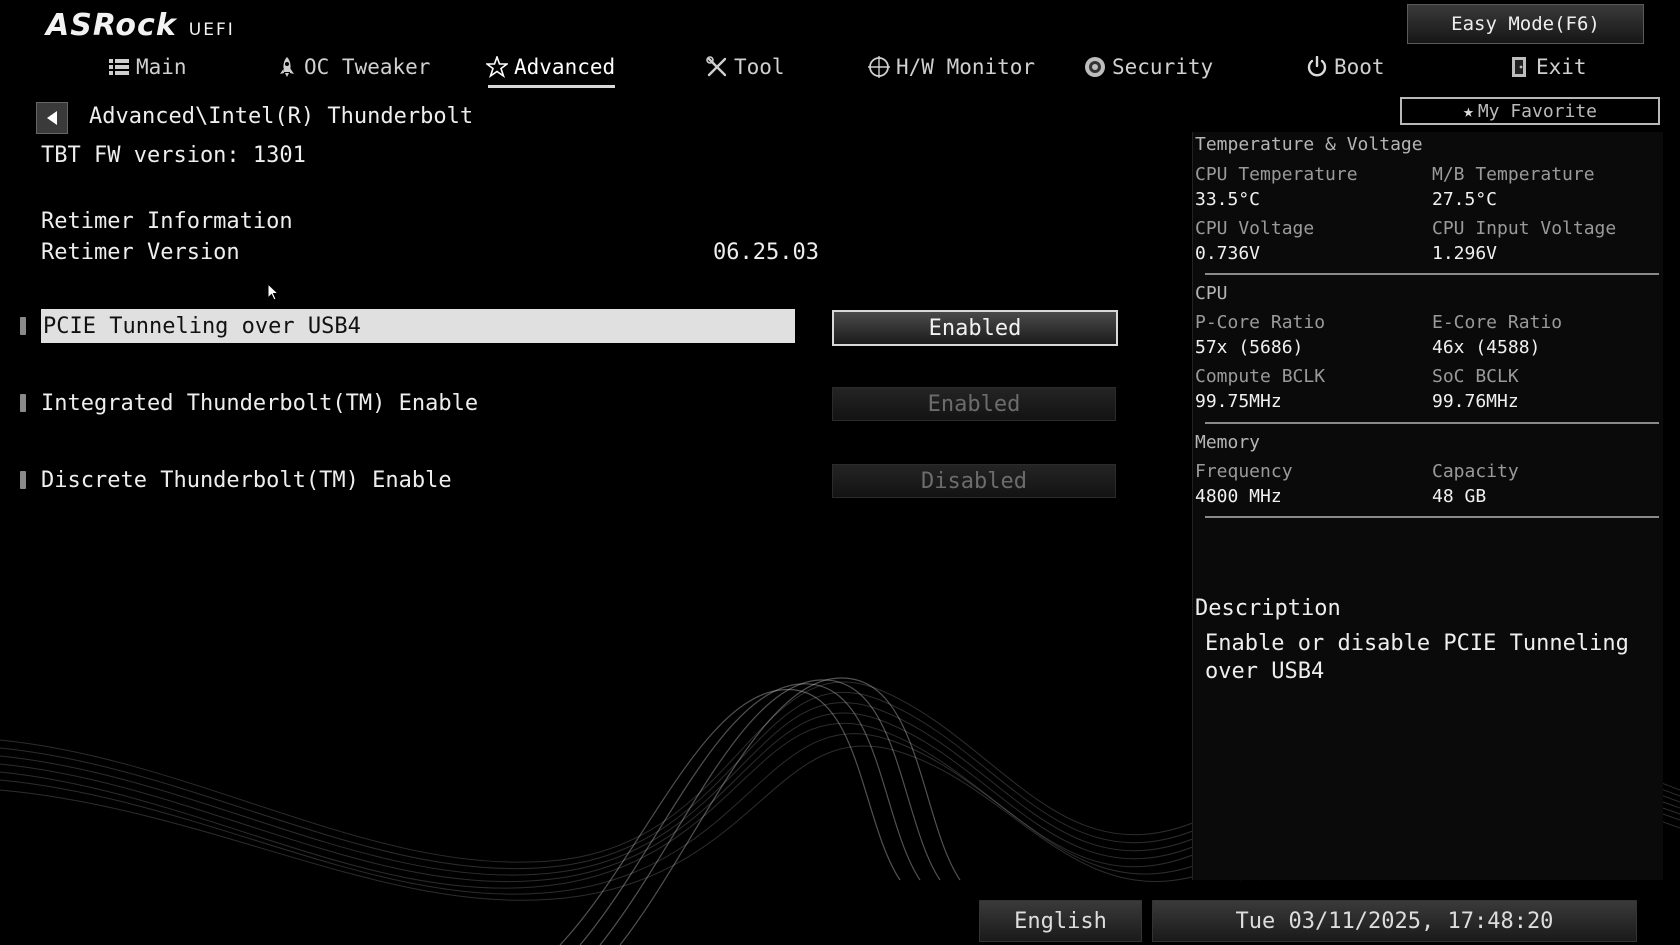  Describe the element at coordinates (167, 221) in the screenshot. I see `retimer-info-heading: Retimer Information` at that location.